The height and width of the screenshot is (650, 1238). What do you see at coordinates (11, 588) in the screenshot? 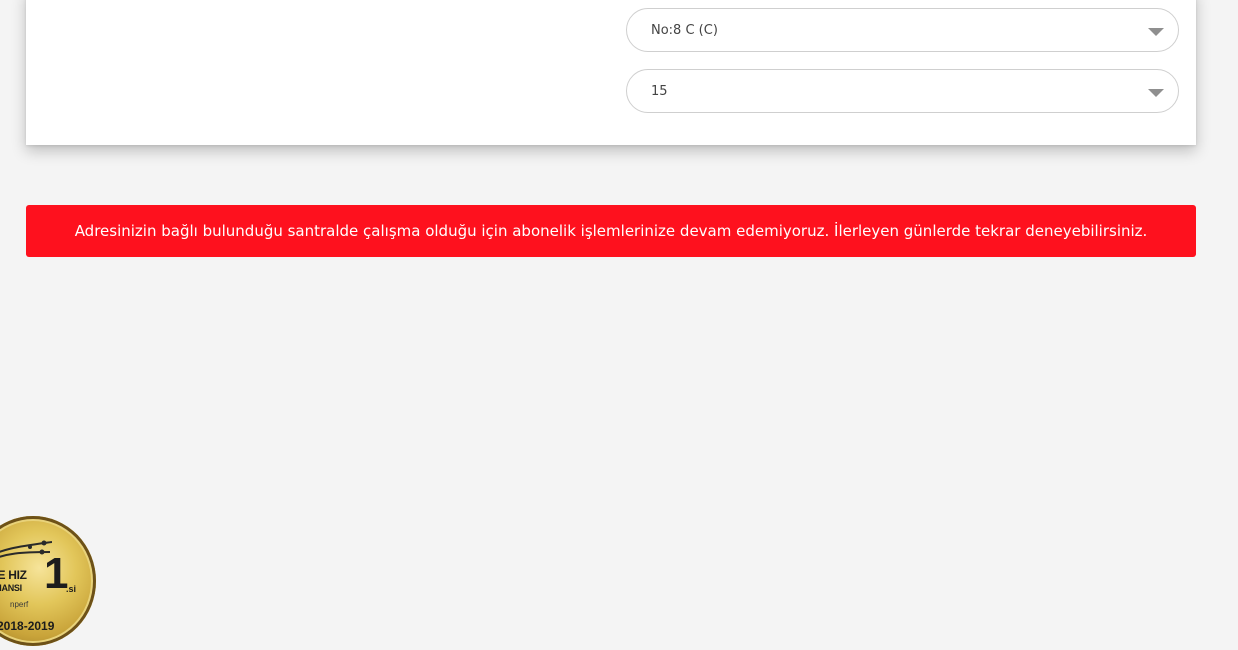
I see `badge-title-line2: RFORMANSI` at bounding box center [11, 588].